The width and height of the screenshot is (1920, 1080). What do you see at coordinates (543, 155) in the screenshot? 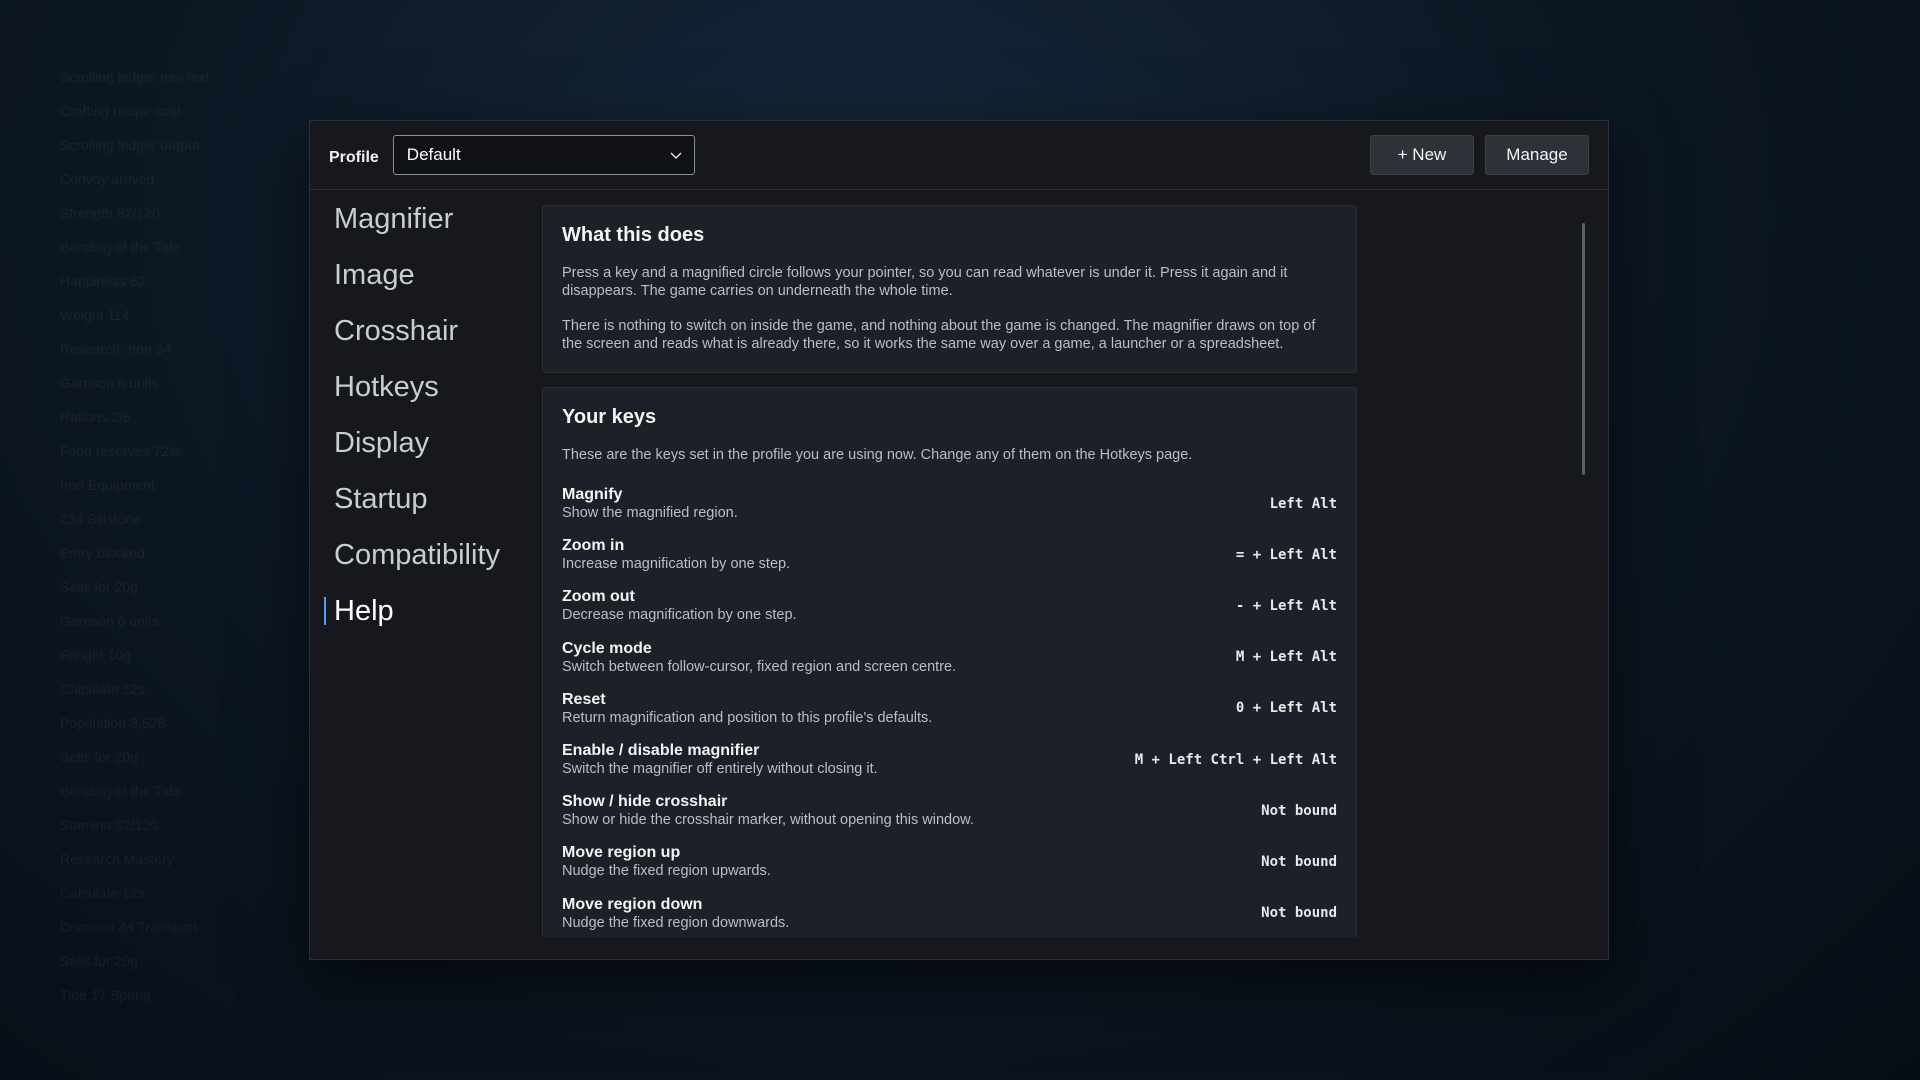
I see `profile-dropdown: Default` at bounding box center [543, 155].